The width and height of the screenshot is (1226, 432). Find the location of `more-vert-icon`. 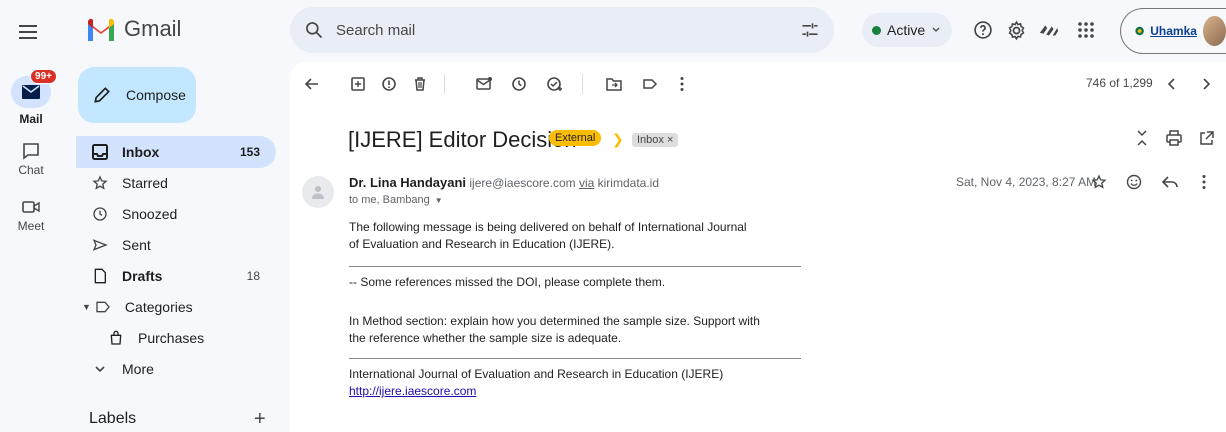

more-vert-icon is located at coordinates (1204, 182).